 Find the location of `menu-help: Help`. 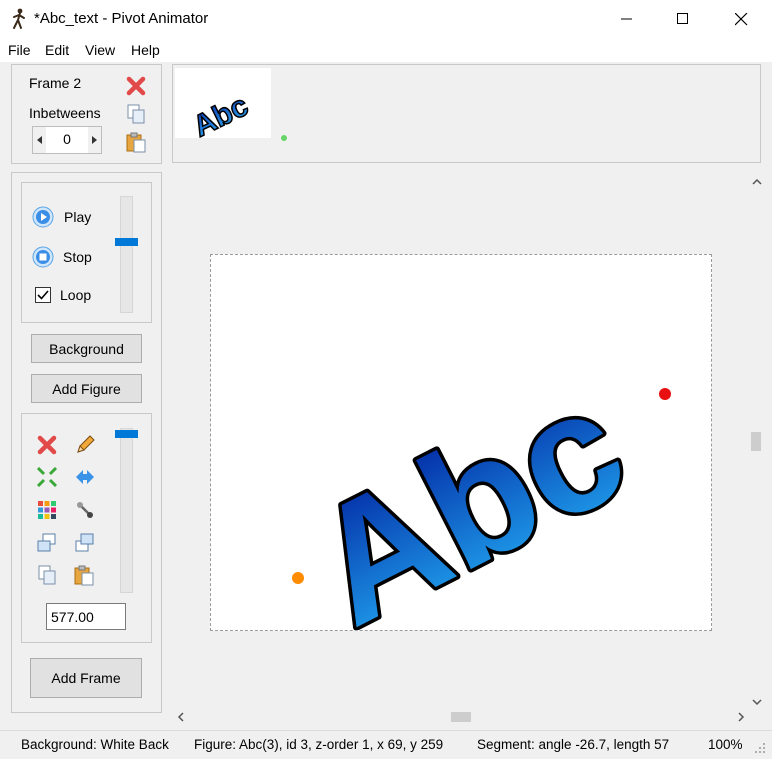

menu-help: Help is located at coordinates (145, 50).